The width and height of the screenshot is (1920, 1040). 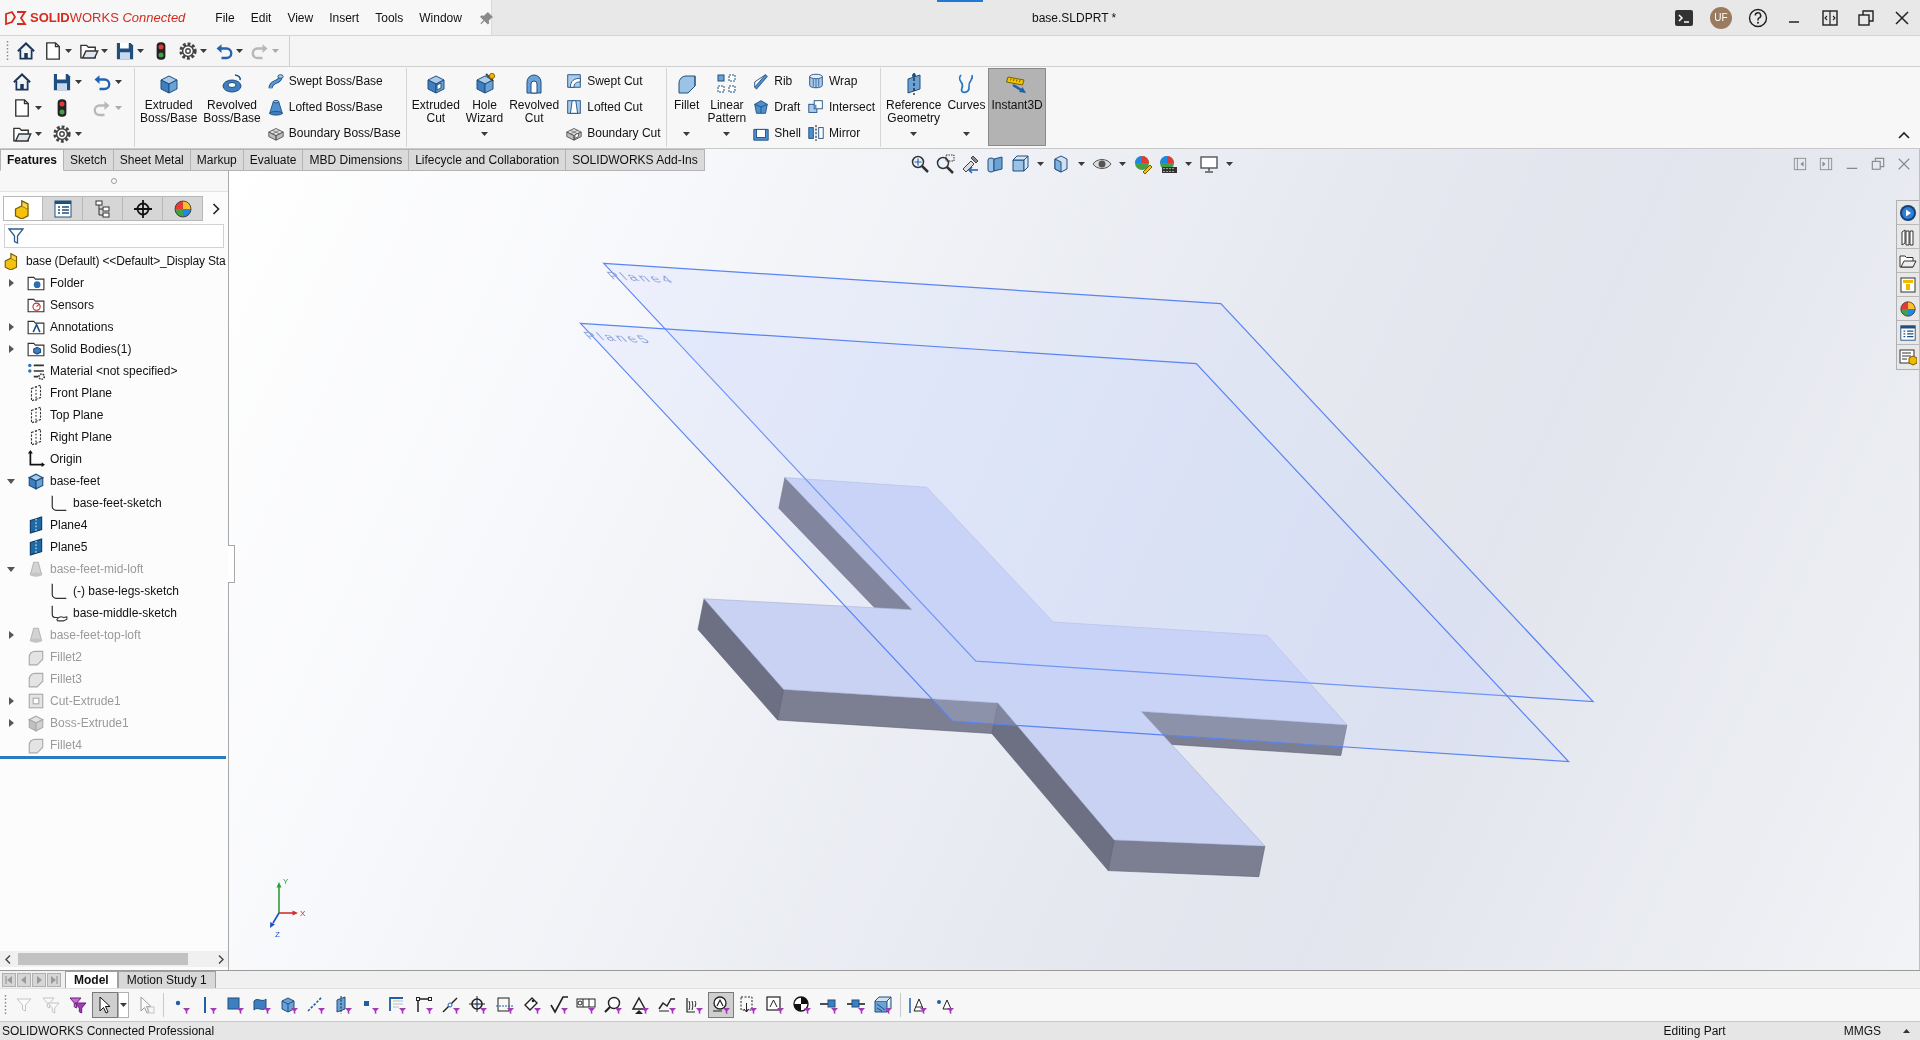 I want to click on dropdown-button, so click(x=123, y=1005).